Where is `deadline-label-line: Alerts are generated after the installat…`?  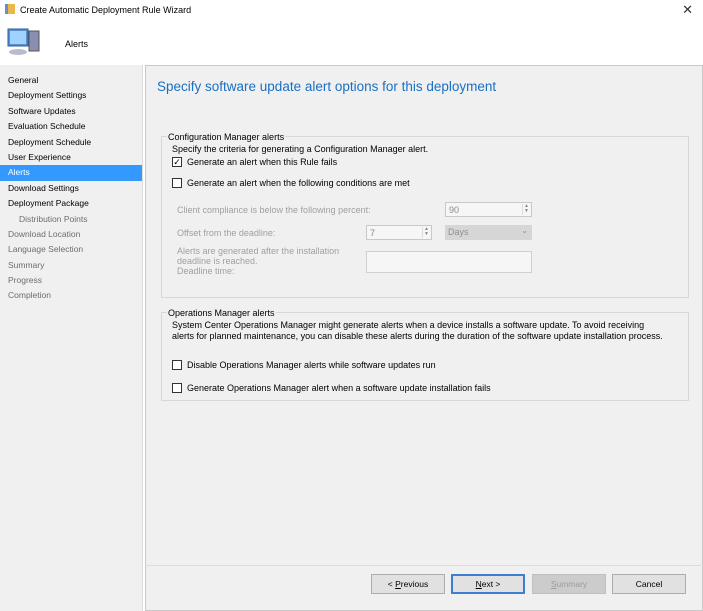
deadline-label-line: Alerts are generated after the installat… is located at coordinates (258, 251).